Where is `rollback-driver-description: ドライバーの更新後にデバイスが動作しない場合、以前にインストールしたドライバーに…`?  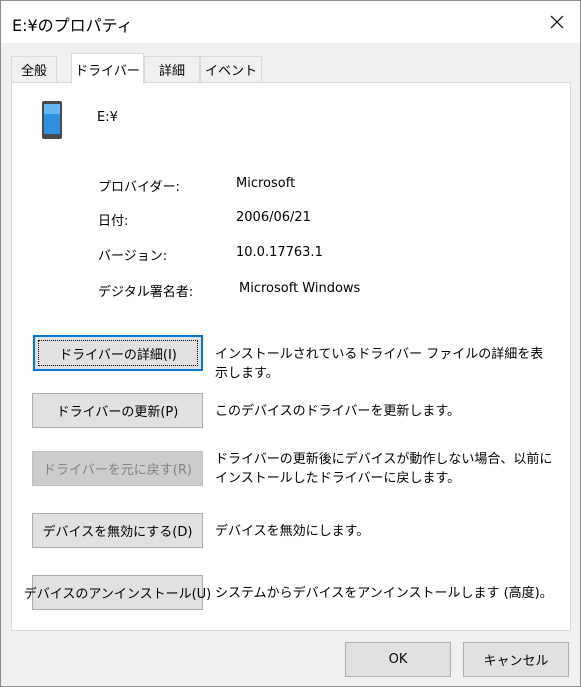 rollback-driver-description: ドライバーの更新後にデバイスが動作しない場合、以前にインストールしたドライバーに… is located at coordinates (384, 469).